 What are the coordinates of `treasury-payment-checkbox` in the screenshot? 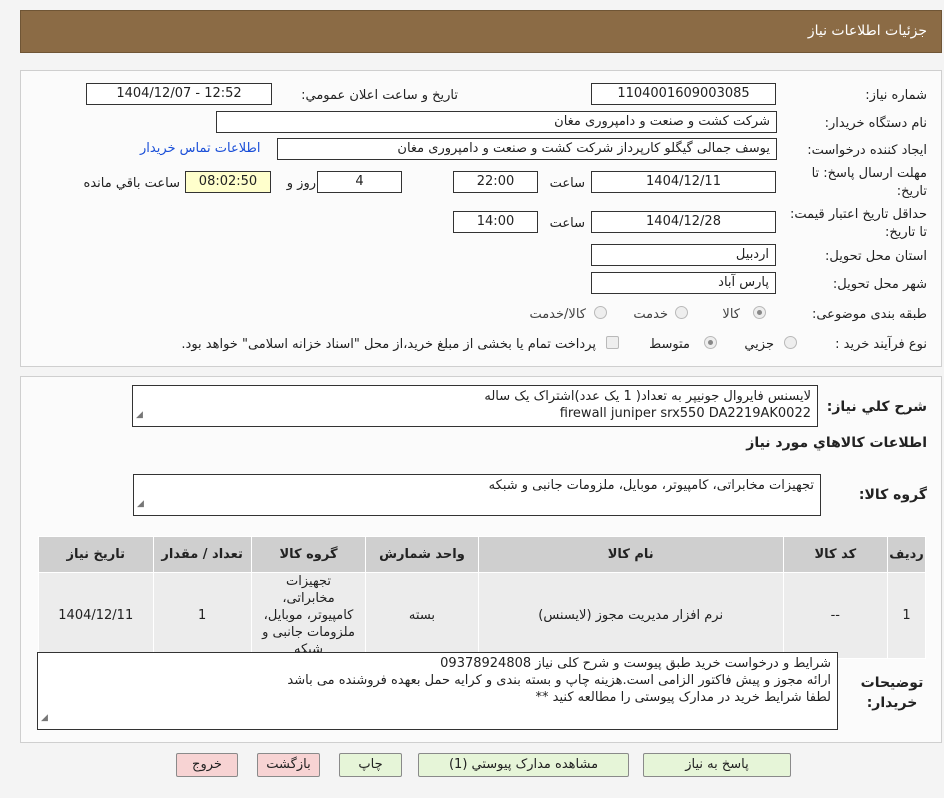 It's located at (612, 342).